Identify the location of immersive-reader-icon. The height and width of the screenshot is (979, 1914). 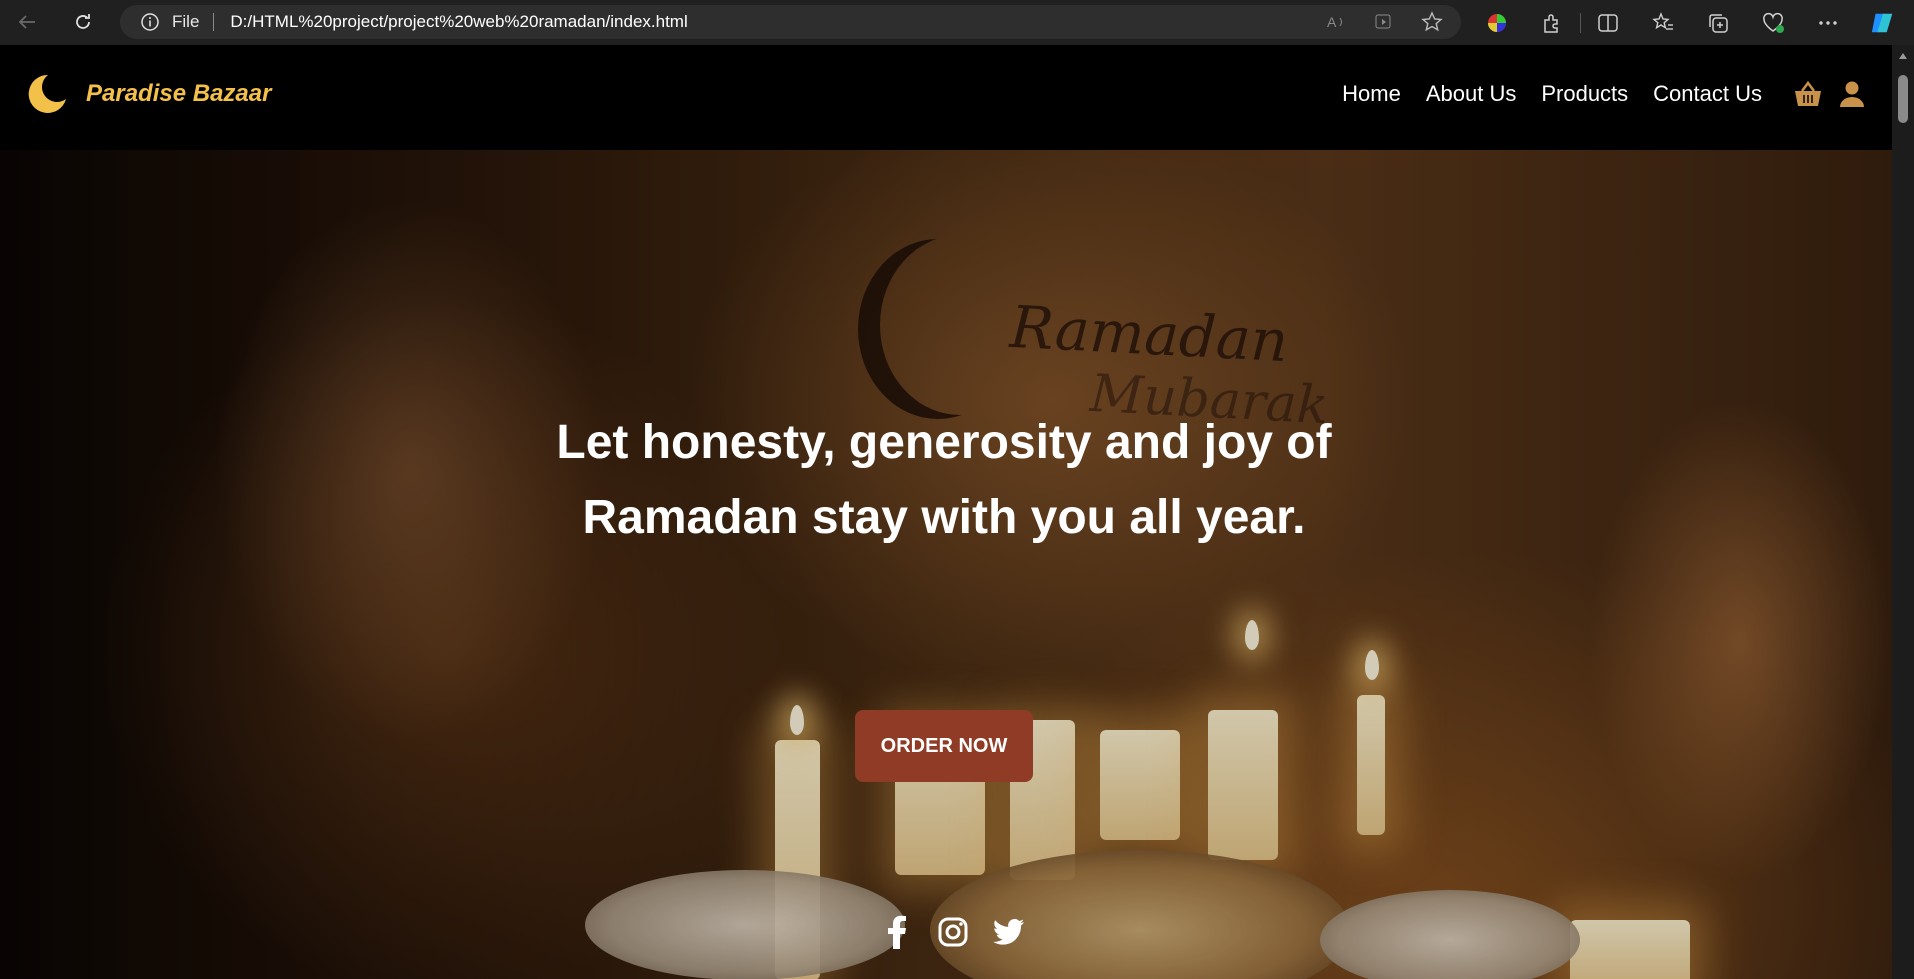
(1384, 22).